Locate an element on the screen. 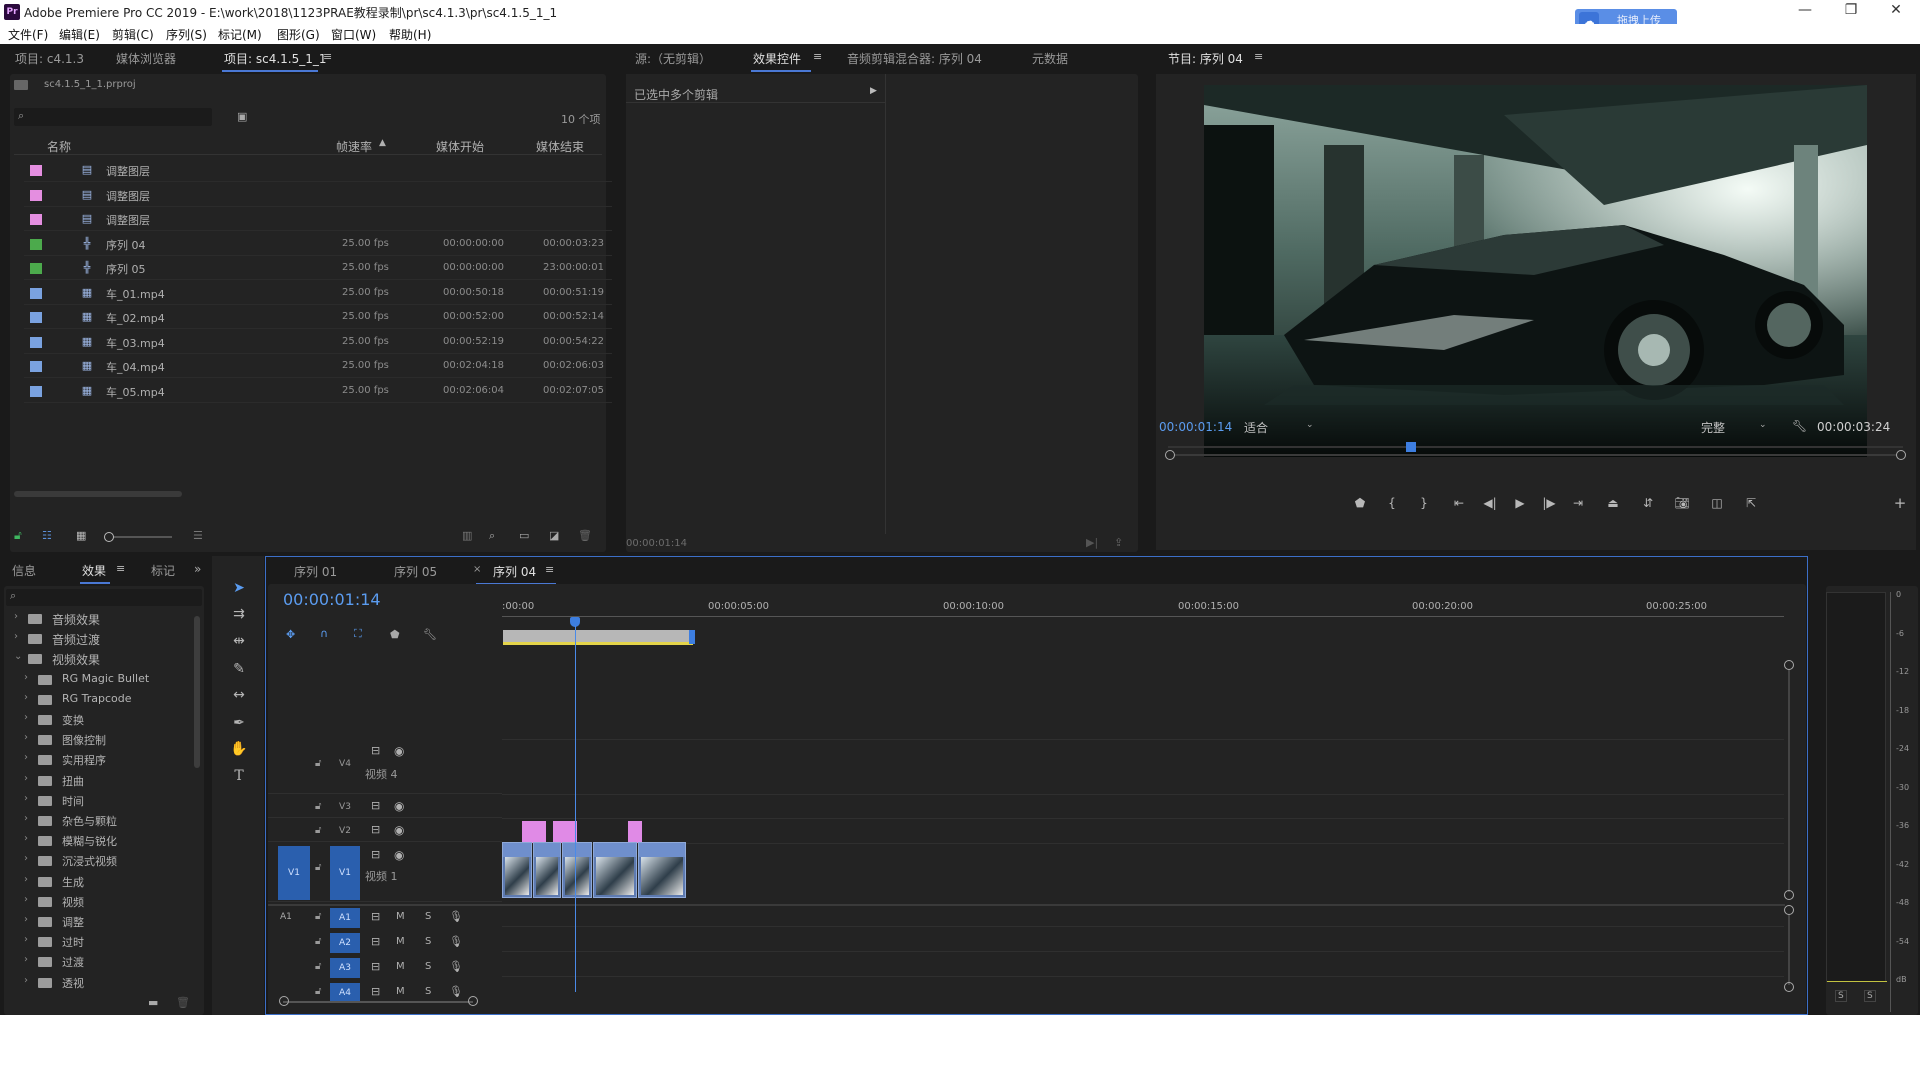 The height and width of the screenshot is (1080, 1920). export-frame-icon: ⇱ is located at coordinates (1751, 503).